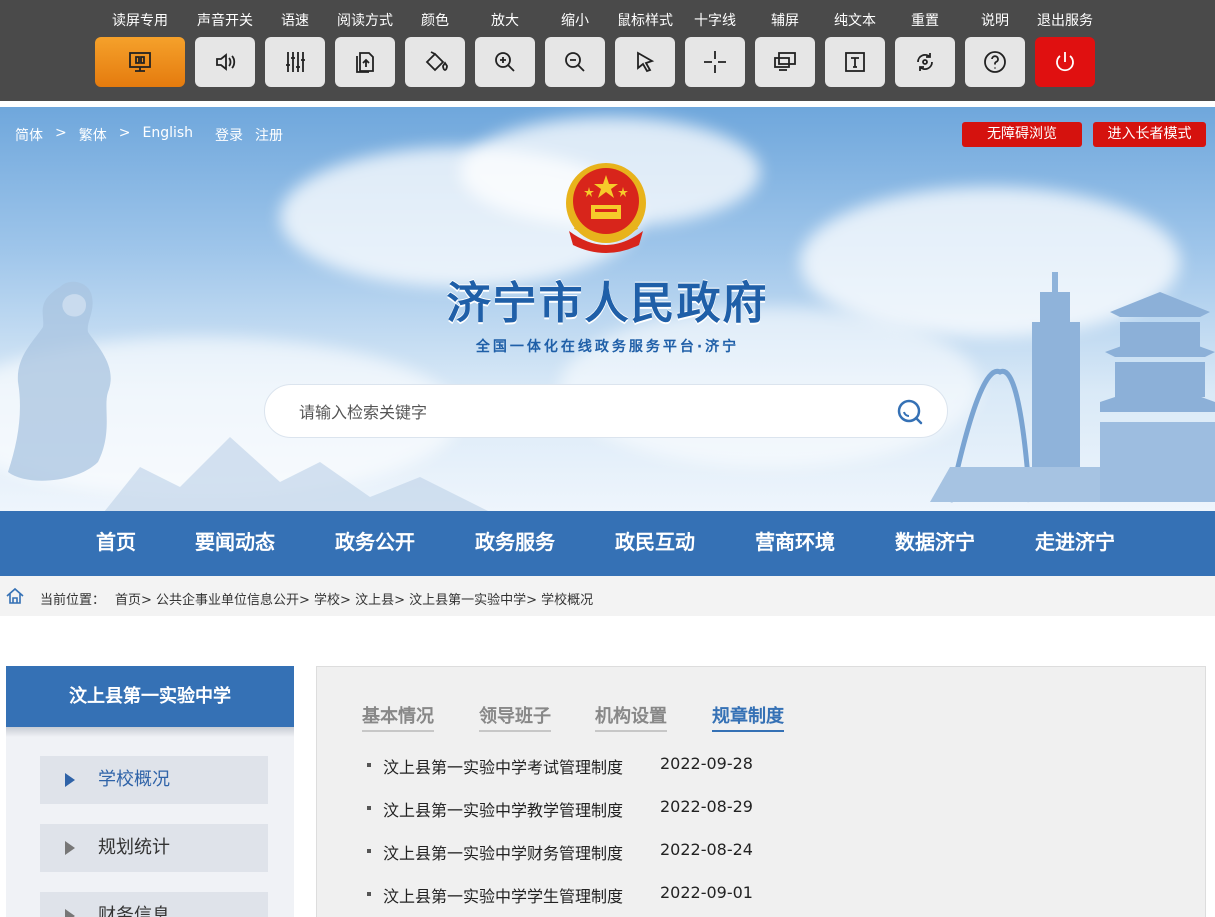  I want to click on sidebar-item-planning: 规划统计, so click(154, 848).